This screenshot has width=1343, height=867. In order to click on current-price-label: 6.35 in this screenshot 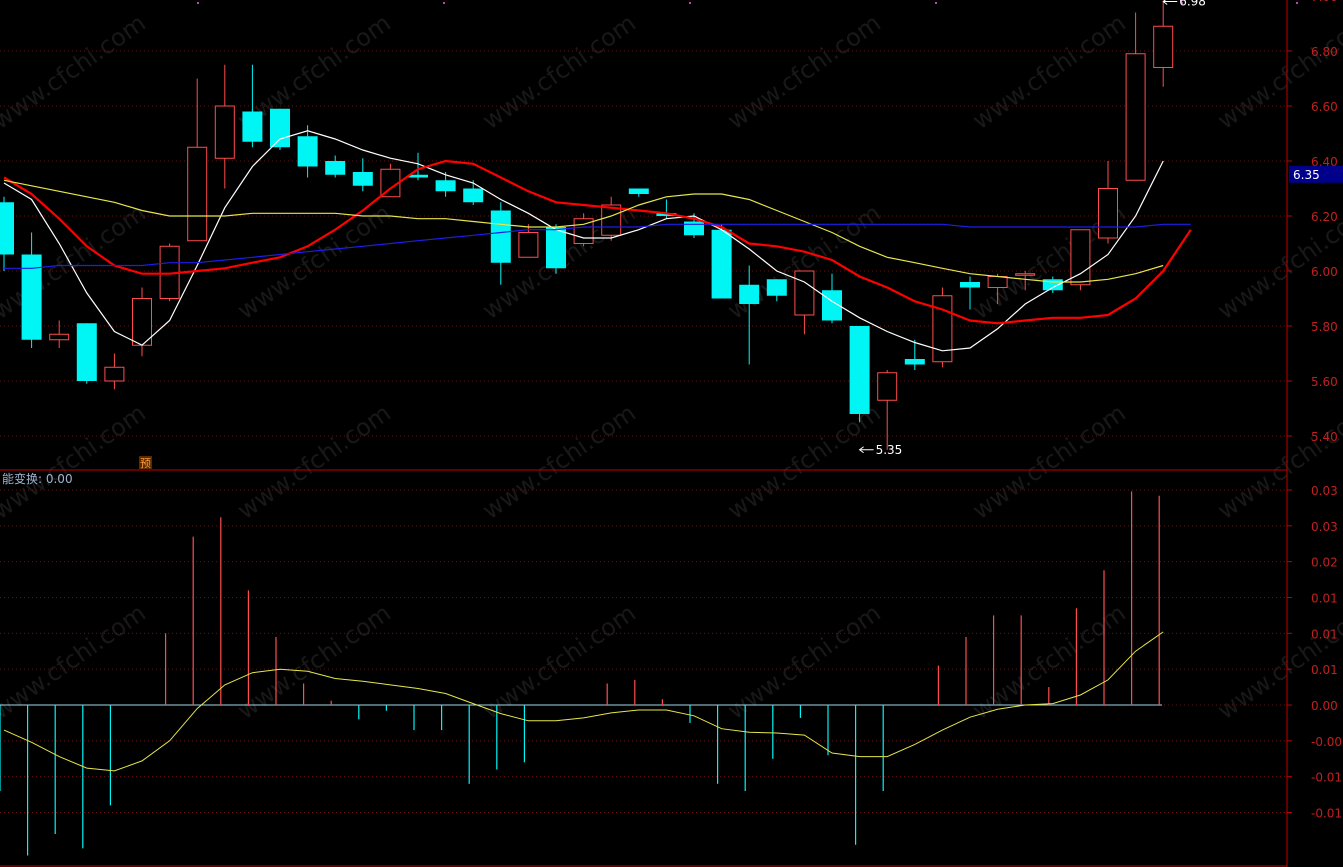, I will do `click(1306, 175)`.